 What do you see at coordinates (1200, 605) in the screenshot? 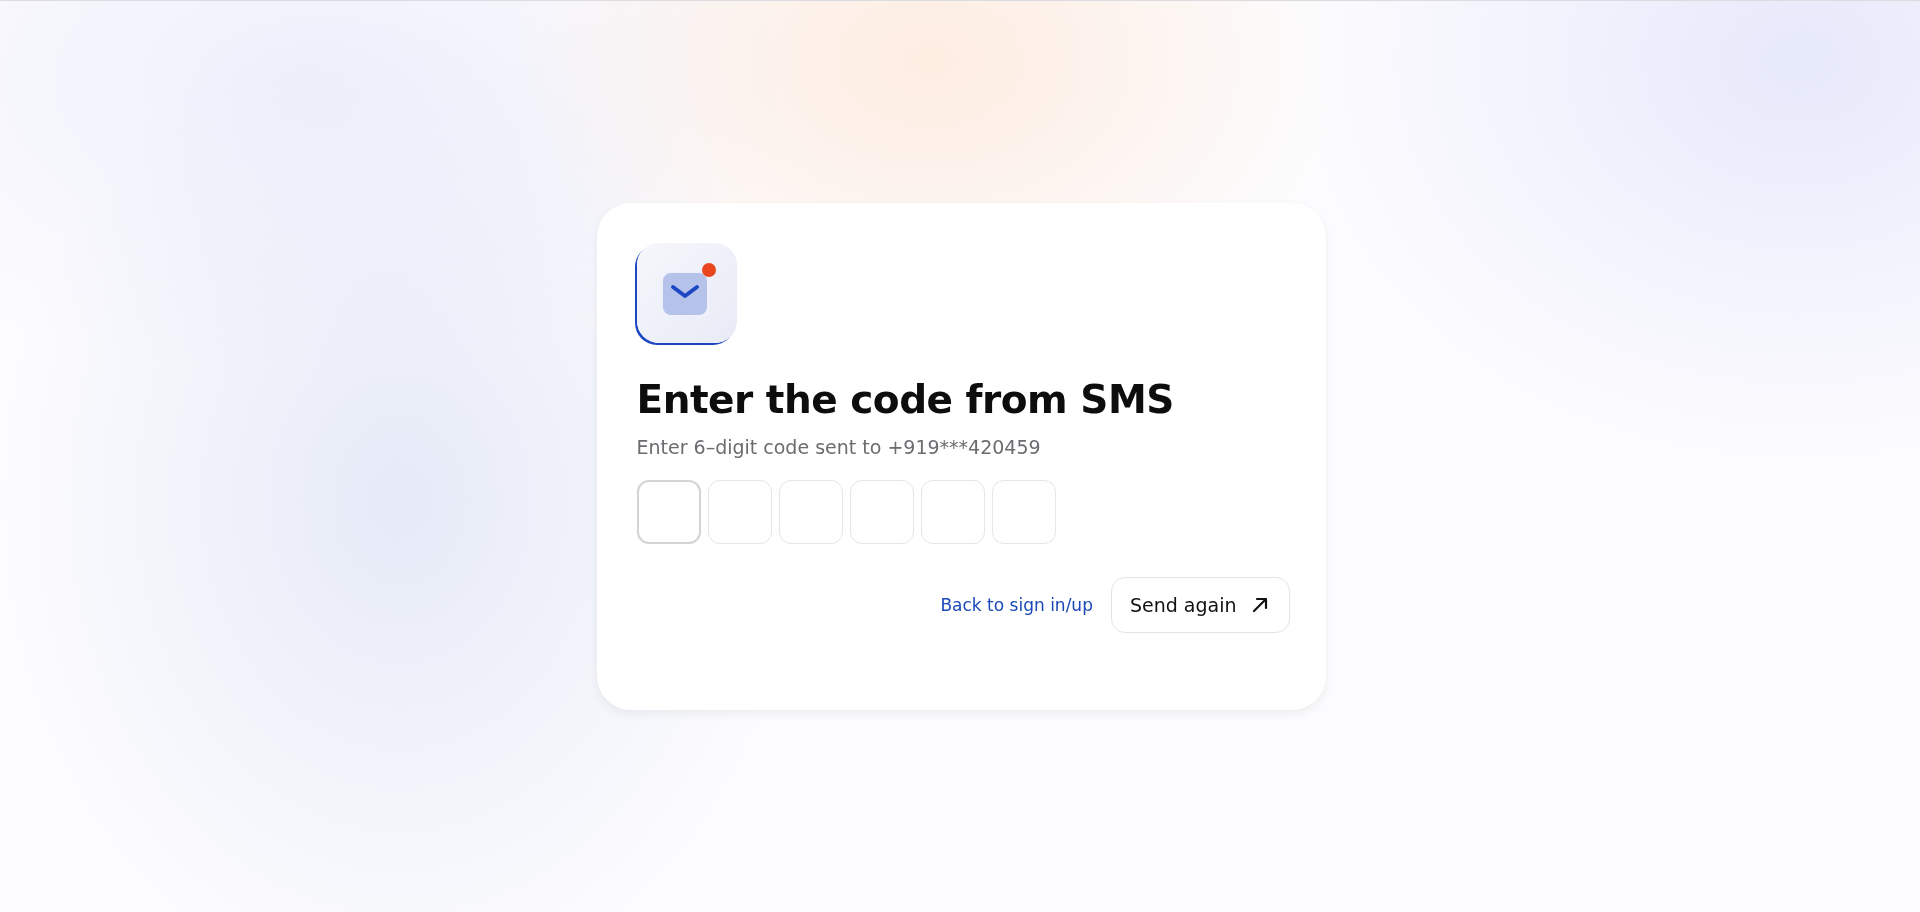
I see `send-again-button: Send again` at bounding box center [1200, 605].